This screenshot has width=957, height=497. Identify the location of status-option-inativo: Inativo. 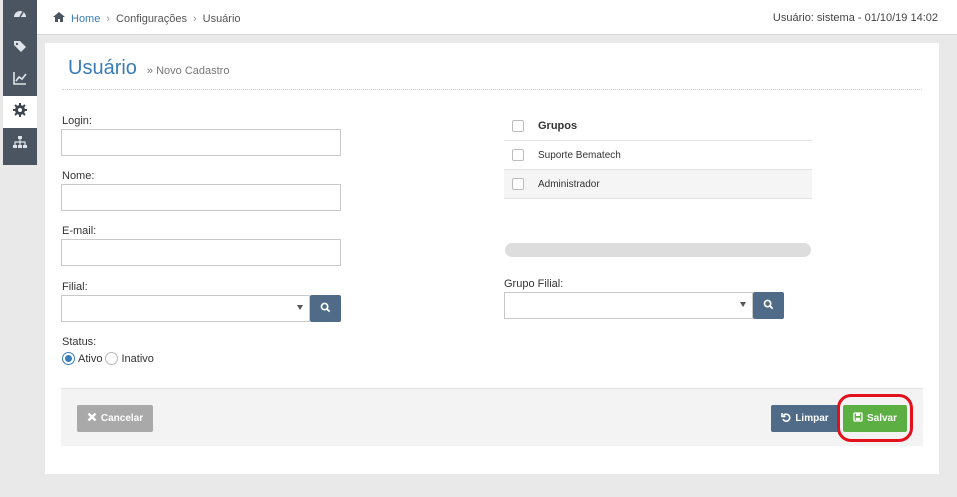
(129, 358).